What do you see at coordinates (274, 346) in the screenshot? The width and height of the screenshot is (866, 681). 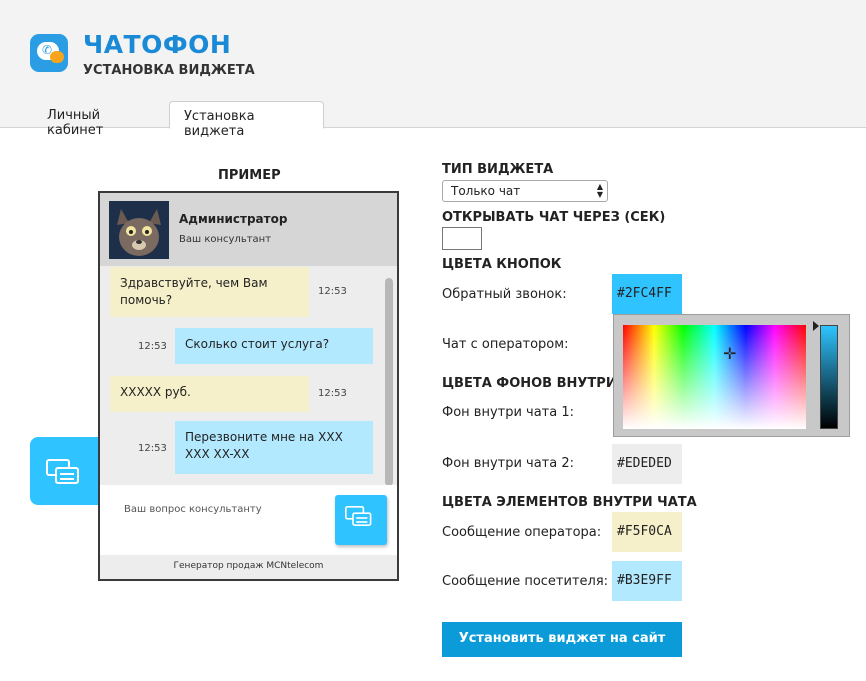 I see `visitor-message: Сколько стоит услуга?` at bounding box center [274, 346].